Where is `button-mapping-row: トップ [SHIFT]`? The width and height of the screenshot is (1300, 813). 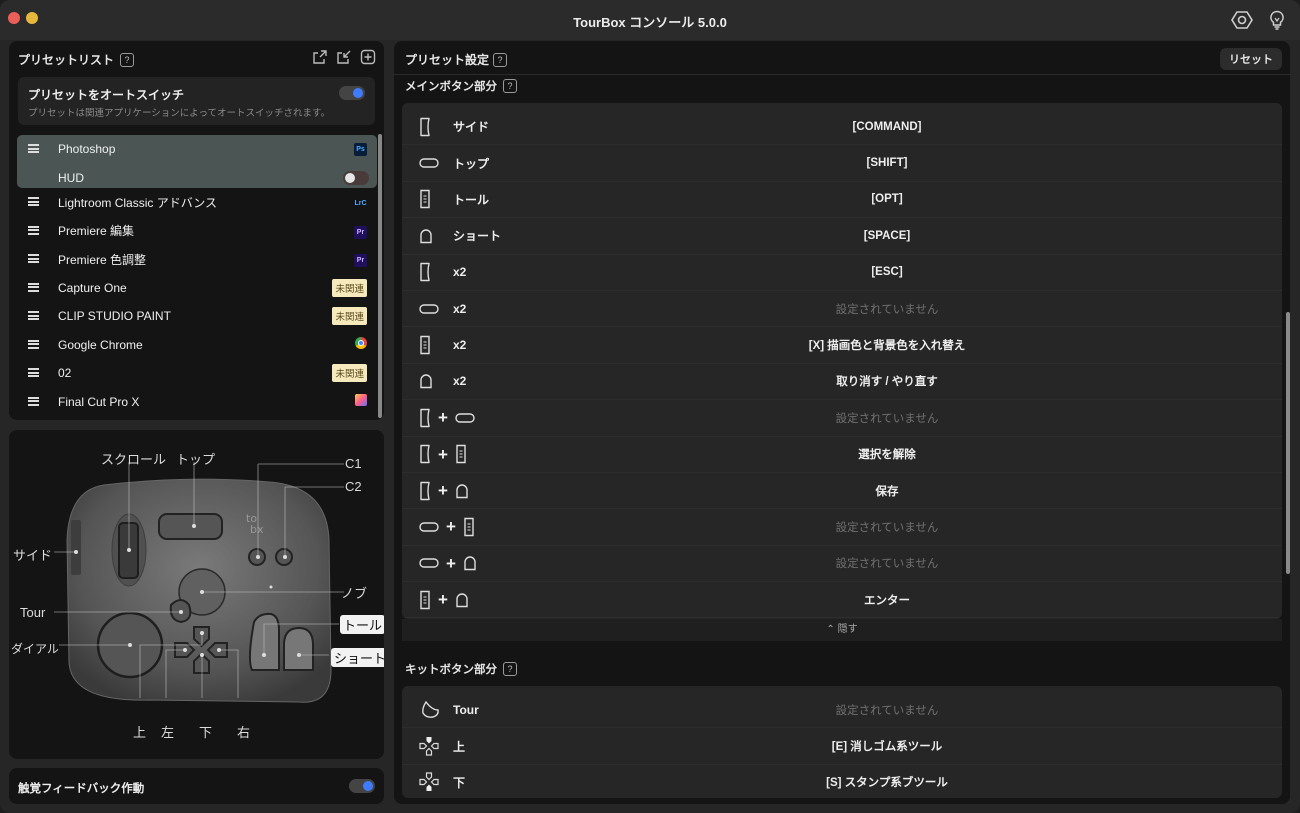 button-mapping-row: トップ [SHIFT] is located at coordinates (842, 163).